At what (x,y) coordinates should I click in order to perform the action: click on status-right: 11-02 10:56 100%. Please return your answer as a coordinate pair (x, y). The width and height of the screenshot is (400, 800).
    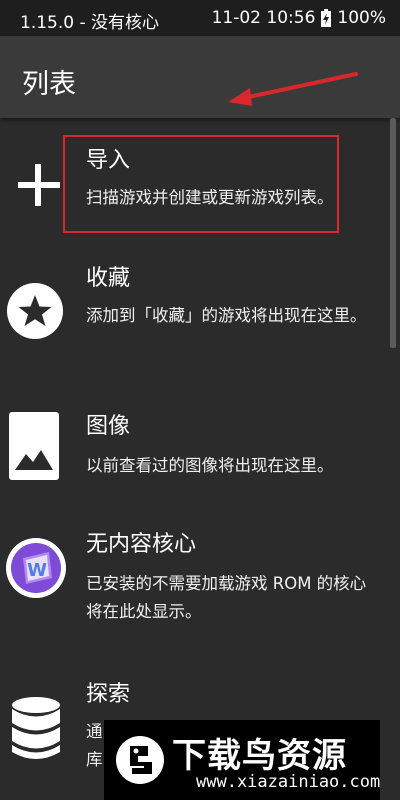
    Looking at the image, I should click on (299, 18).